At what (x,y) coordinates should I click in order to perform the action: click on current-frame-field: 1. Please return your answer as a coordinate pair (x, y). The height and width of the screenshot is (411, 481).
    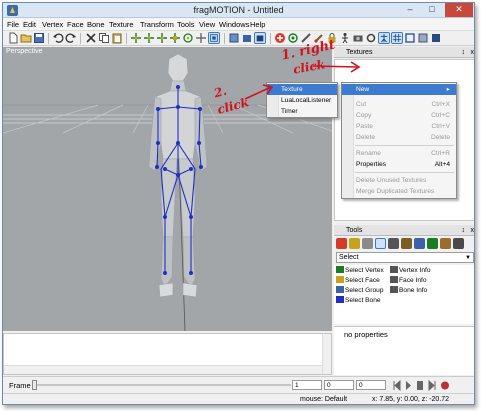
    Looking at the image, I should click on (307, 385).